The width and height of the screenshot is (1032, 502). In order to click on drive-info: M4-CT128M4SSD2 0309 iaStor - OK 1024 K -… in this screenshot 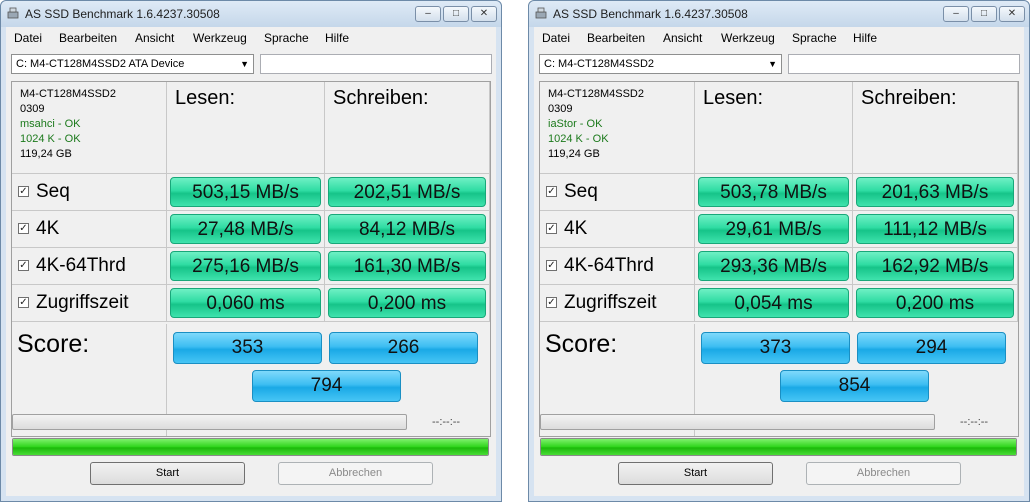, I will do `click(617, 128)`.